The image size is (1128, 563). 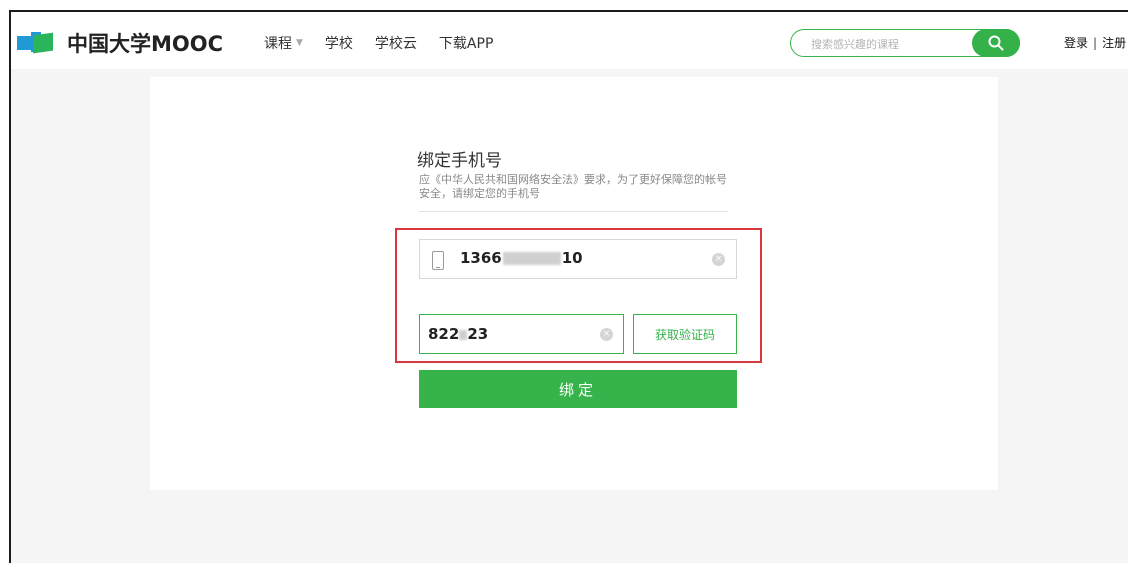 I want to click on auth-links: 登录 | 注册, so click(x=1095, y=42).